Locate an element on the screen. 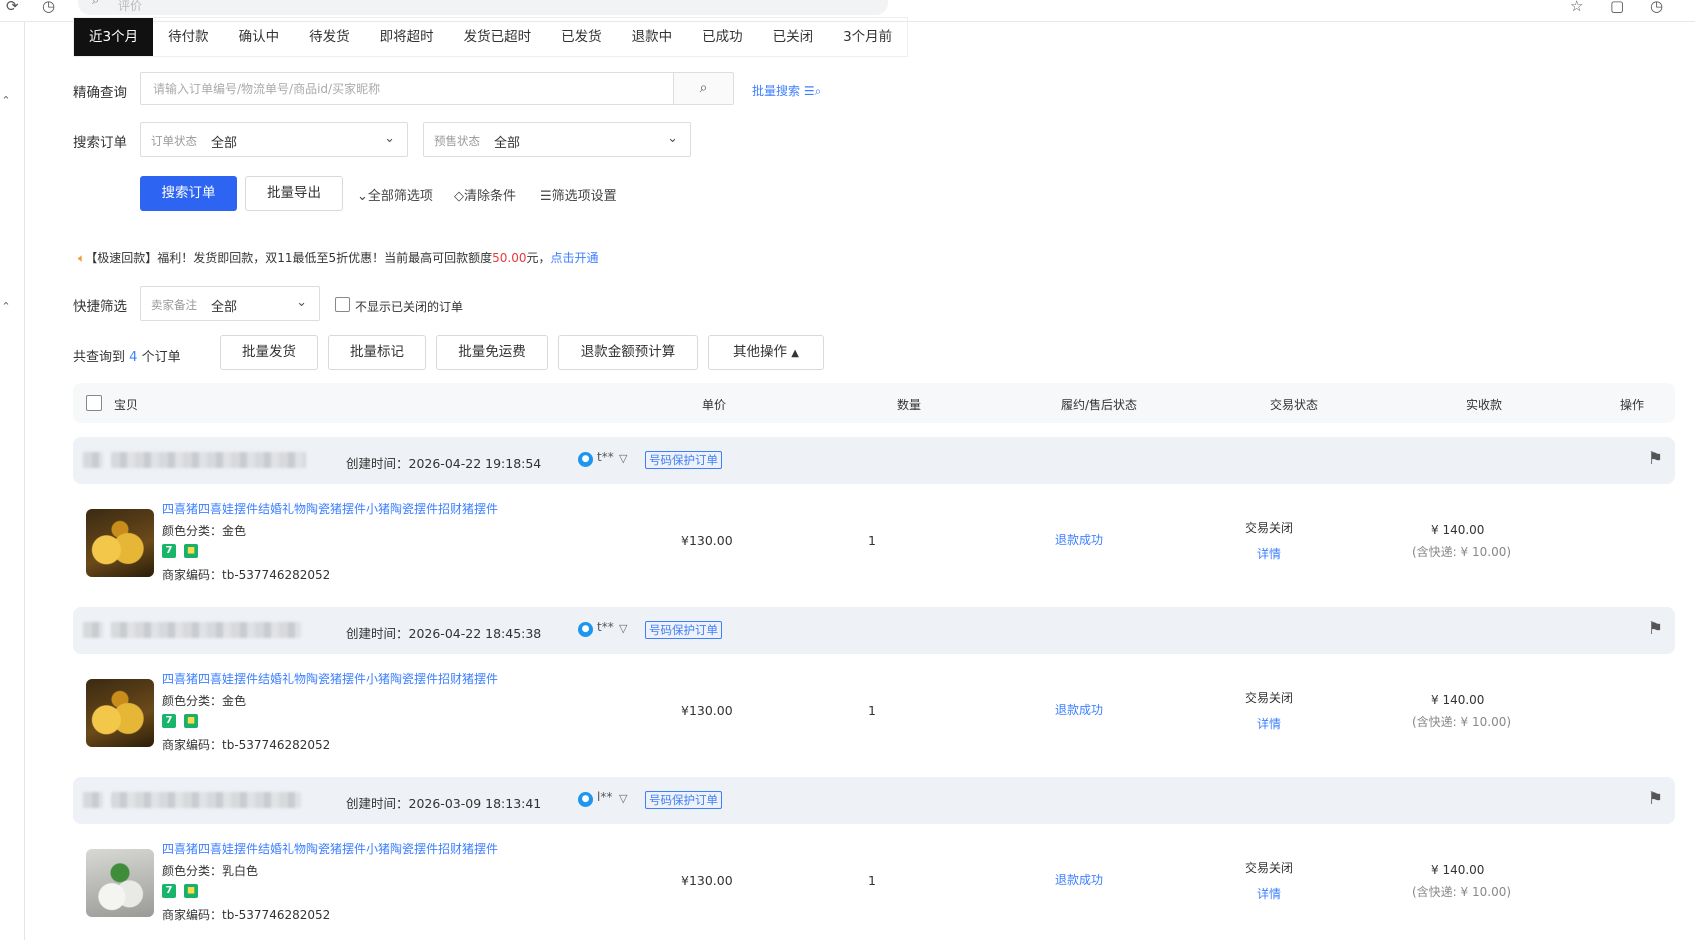 This screenshot has width=1695, height=940. presale-status-value: 全部 is located at coordinates (507, 143).